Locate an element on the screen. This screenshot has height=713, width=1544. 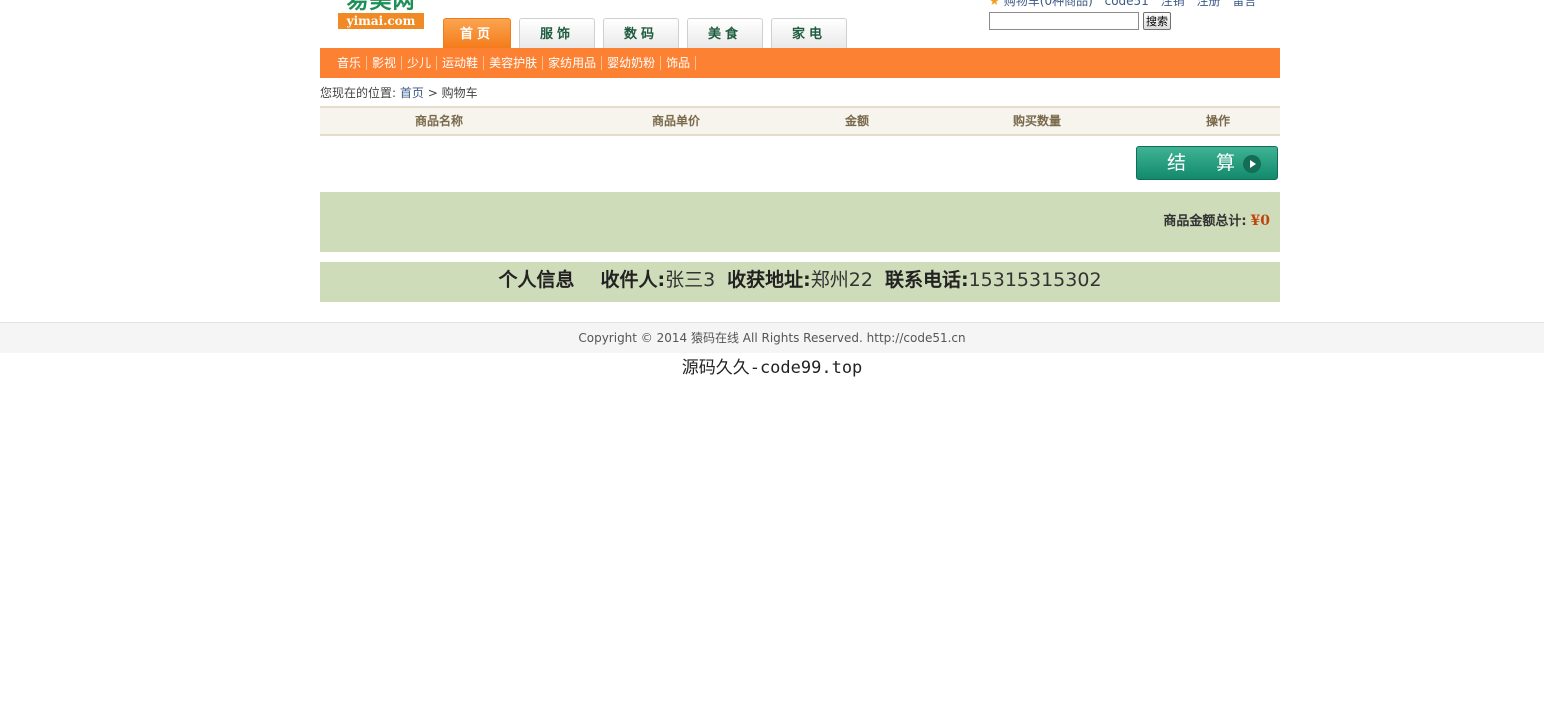
personal-info-title: 个人信息 is located at coordinates (536, 280).